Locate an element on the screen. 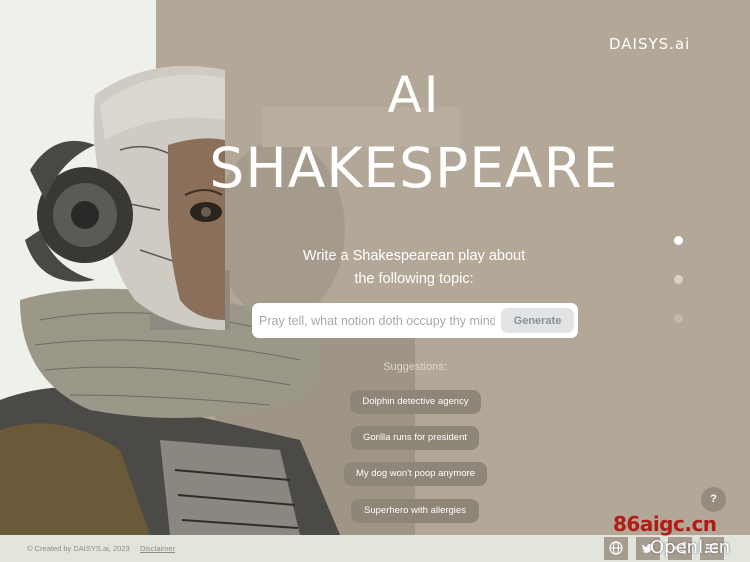 The image size is (750, 562). watermark-openl: Openl.cn is located at coordinates (690, 547).